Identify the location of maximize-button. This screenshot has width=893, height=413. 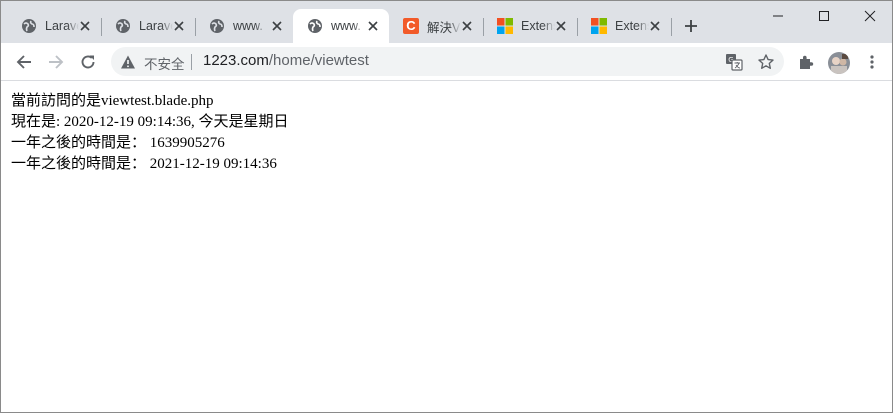
(824, 16).